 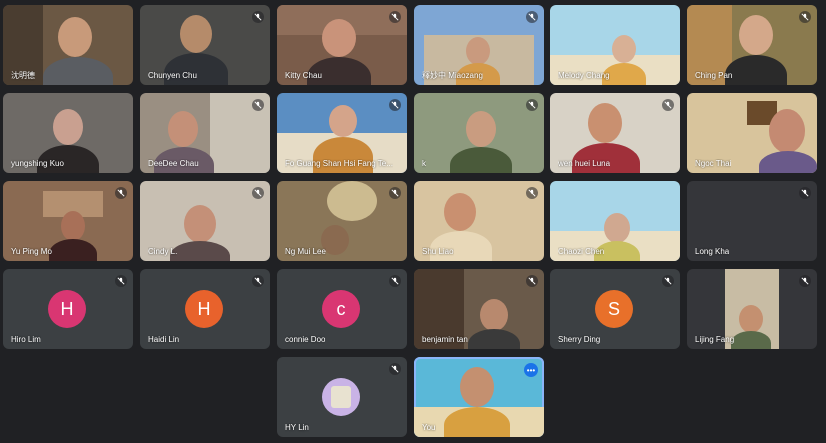 What do you see at coordinates (445, 339) in the screenshot?
I see `participant-name: benjamin tan` at bounding box center [445, 339].